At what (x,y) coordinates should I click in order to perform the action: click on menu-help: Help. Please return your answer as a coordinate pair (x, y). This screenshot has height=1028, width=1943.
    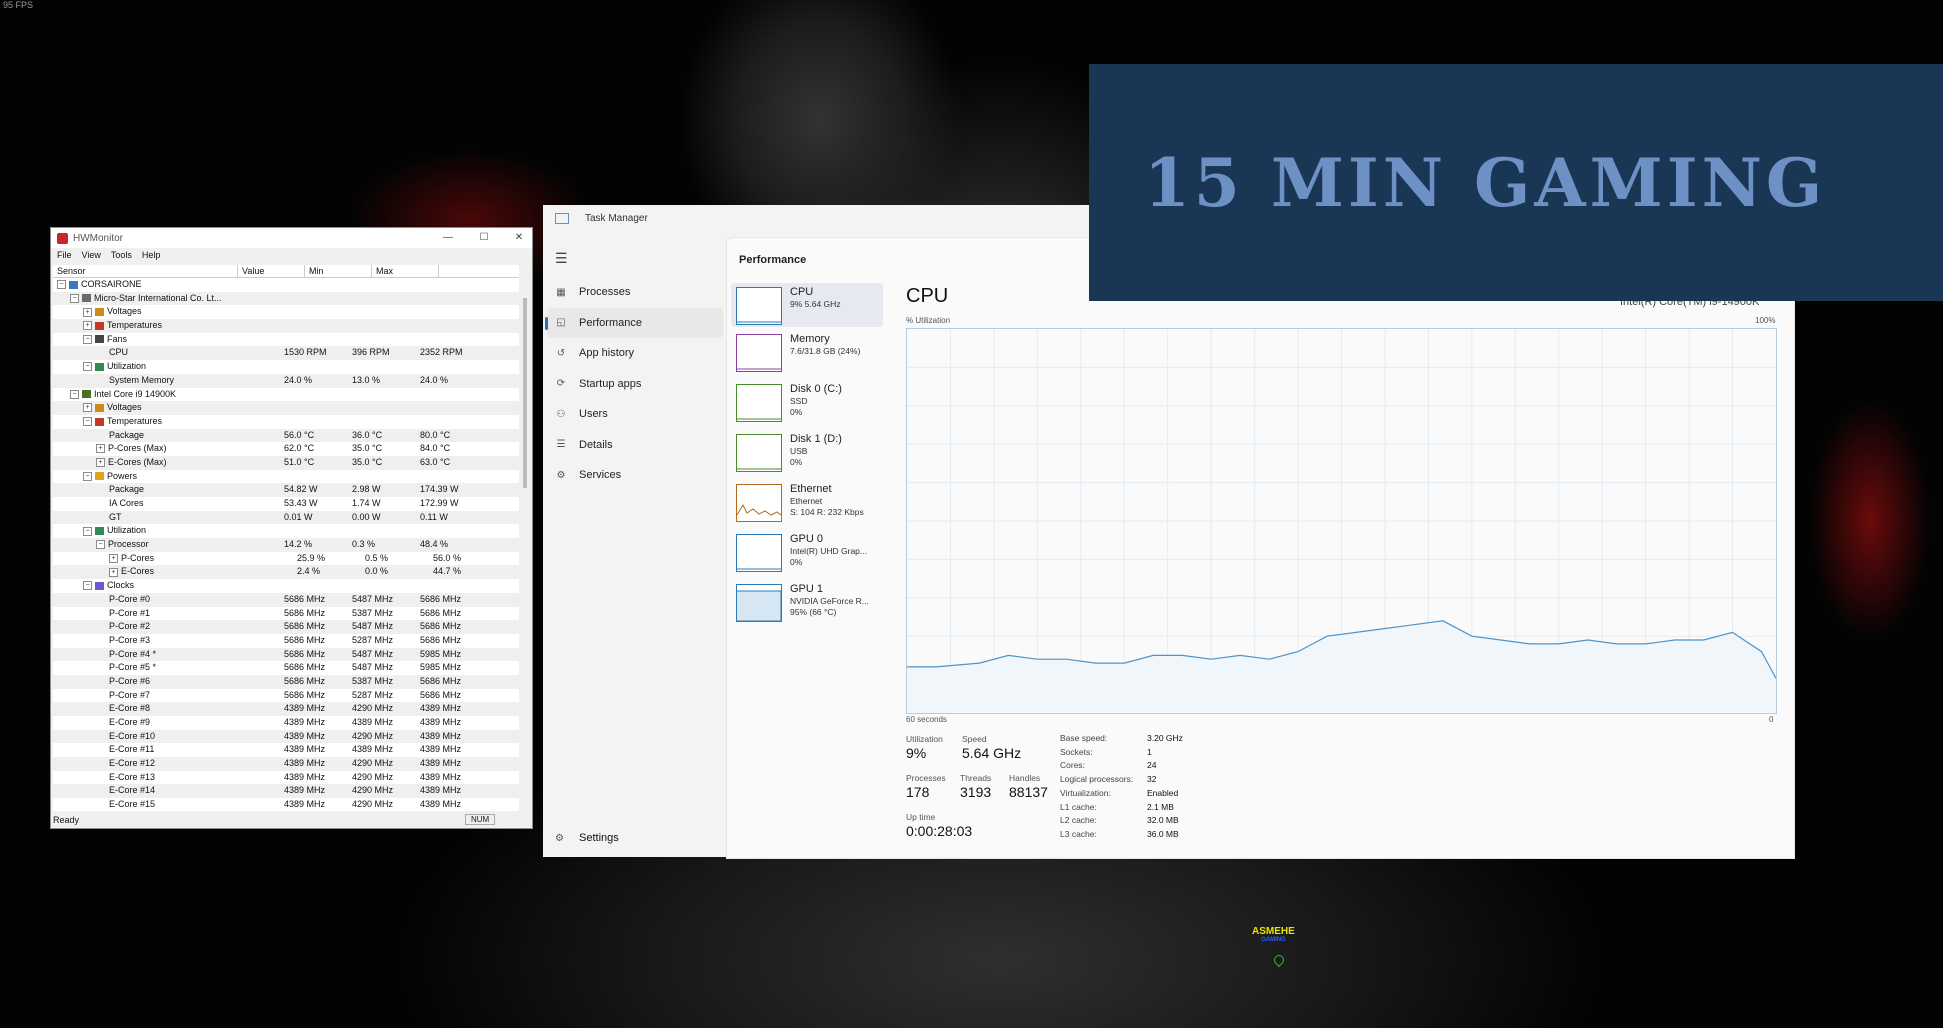
    Looking at the image, I should click on (151, 255).